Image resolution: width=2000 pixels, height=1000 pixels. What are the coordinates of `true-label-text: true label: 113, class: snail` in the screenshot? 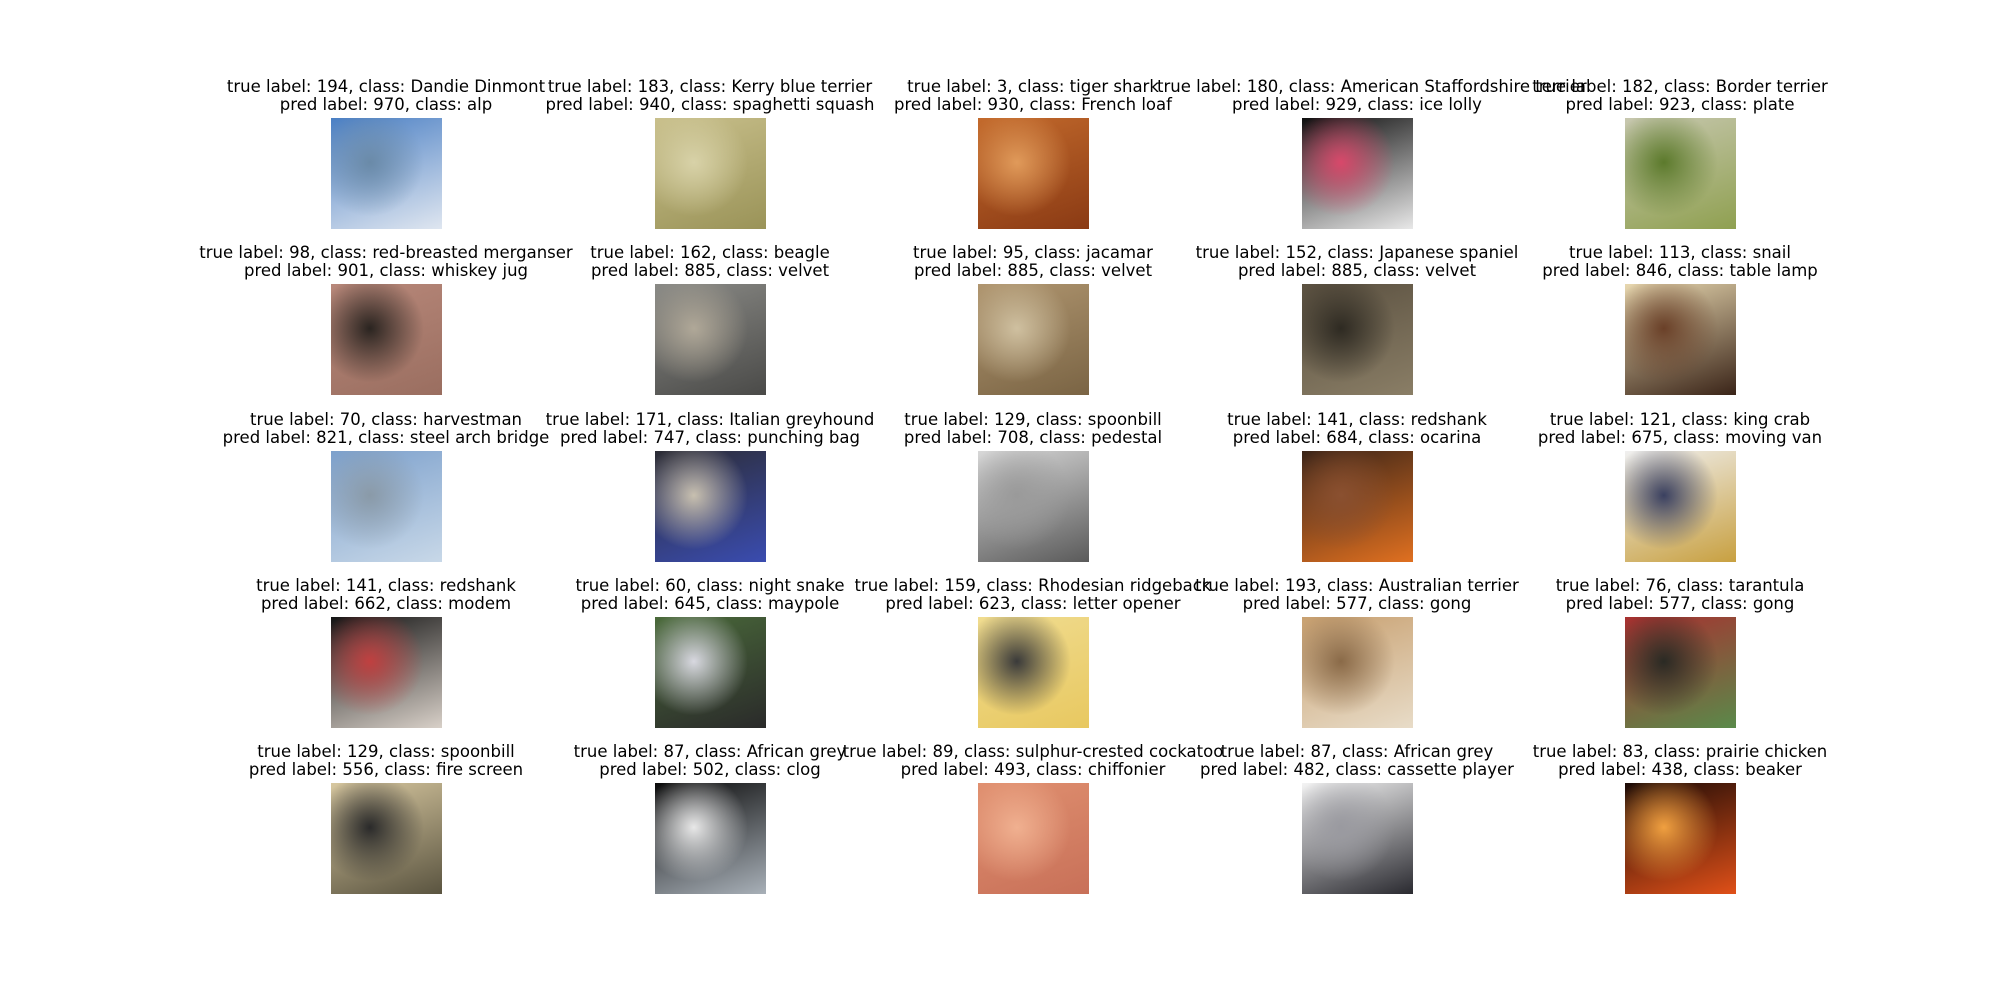 It's located at (1680, 252).